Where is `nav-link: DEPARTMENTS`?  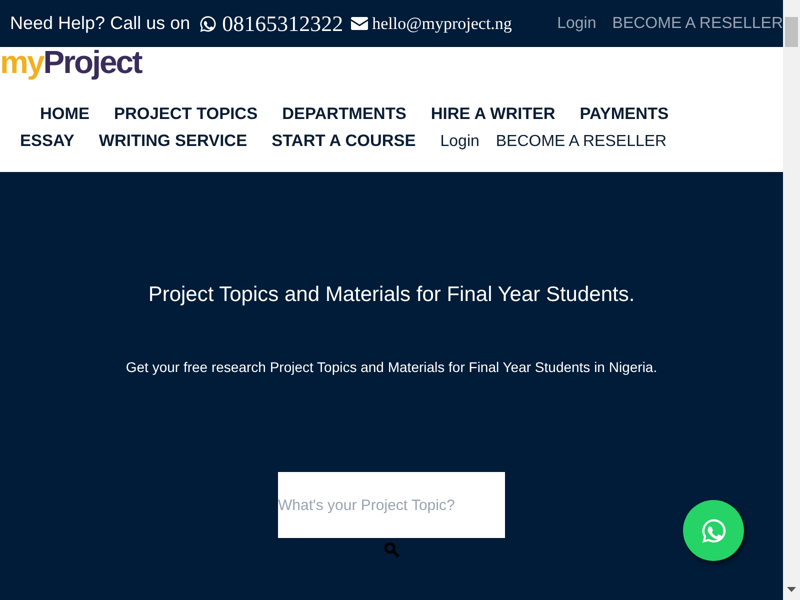
nav-link: DEPARTMENTS is located at coordinates (344, 114).